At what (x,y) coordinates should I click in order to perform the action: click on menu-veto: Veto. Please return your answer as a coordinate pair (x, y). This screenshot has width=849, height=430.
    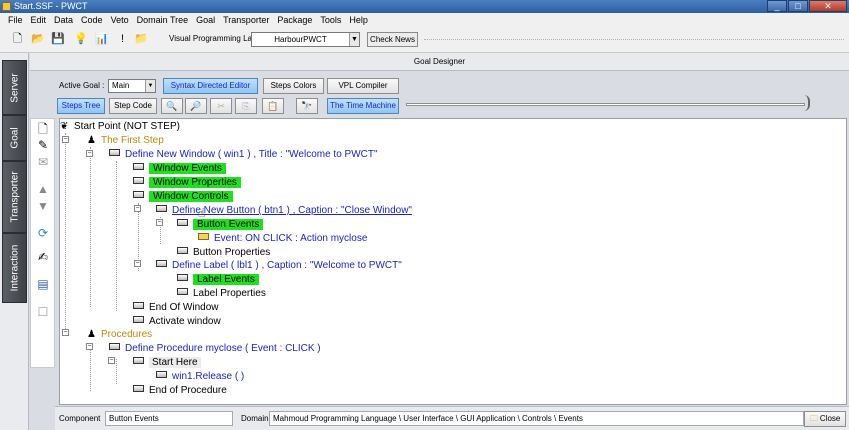
    Looking at the image, I should click on (120, 20).